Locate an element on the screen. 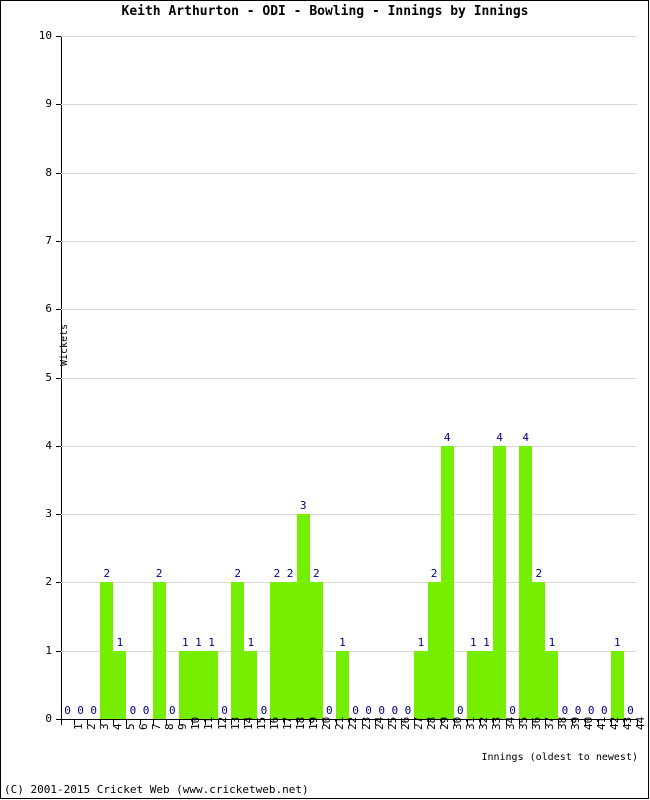  x-axis-tick-label: 2 is located at coordinates (91, 726).